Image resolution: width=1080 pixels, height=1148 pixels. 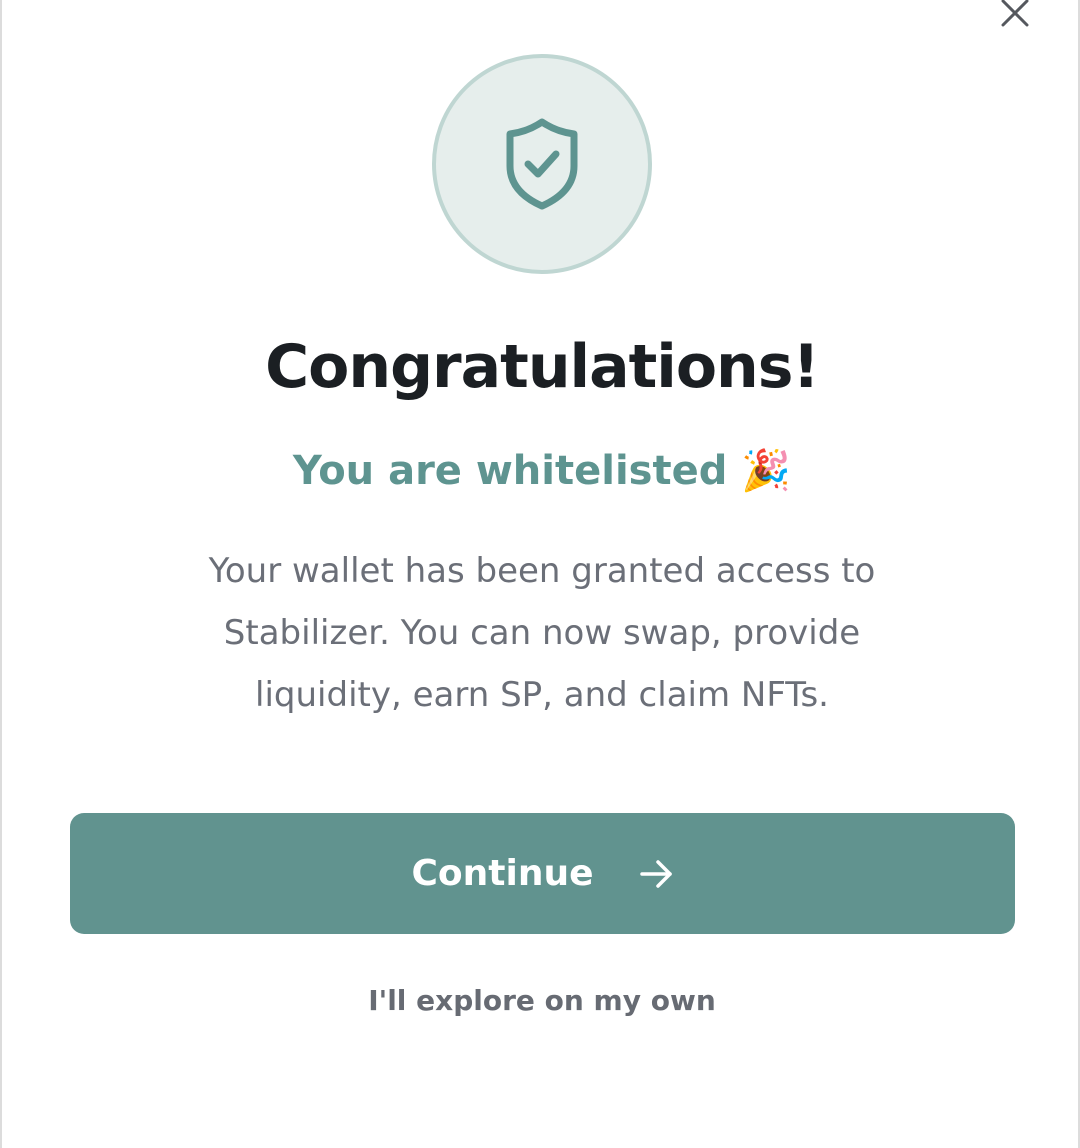 I want to click on dialog-title: Congratulations!, so click(x=542, y=367).